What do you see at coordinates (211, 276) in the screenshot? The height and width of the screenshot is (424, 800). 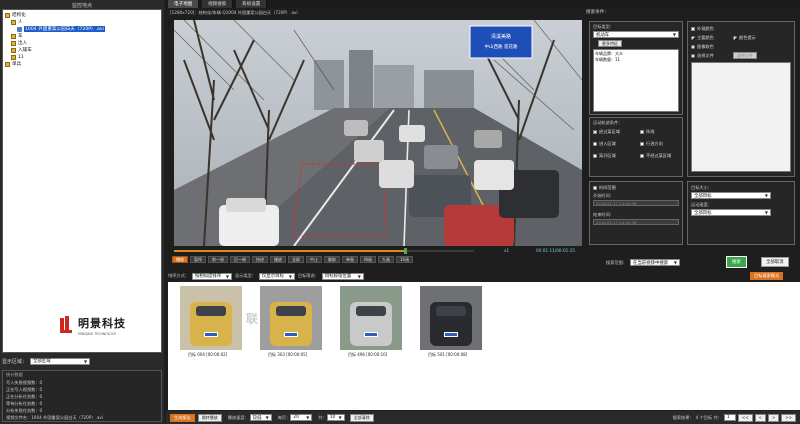 I see `sort-select: 按相似度排序 ▼` at bounding box center [211, 276].